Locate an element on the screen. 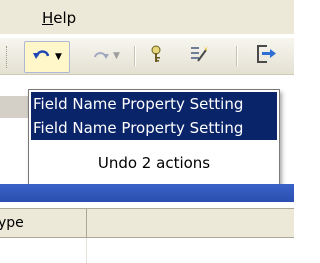 This screenshot has width=320, height=263. builder-button is located at coordinates (199, 56).